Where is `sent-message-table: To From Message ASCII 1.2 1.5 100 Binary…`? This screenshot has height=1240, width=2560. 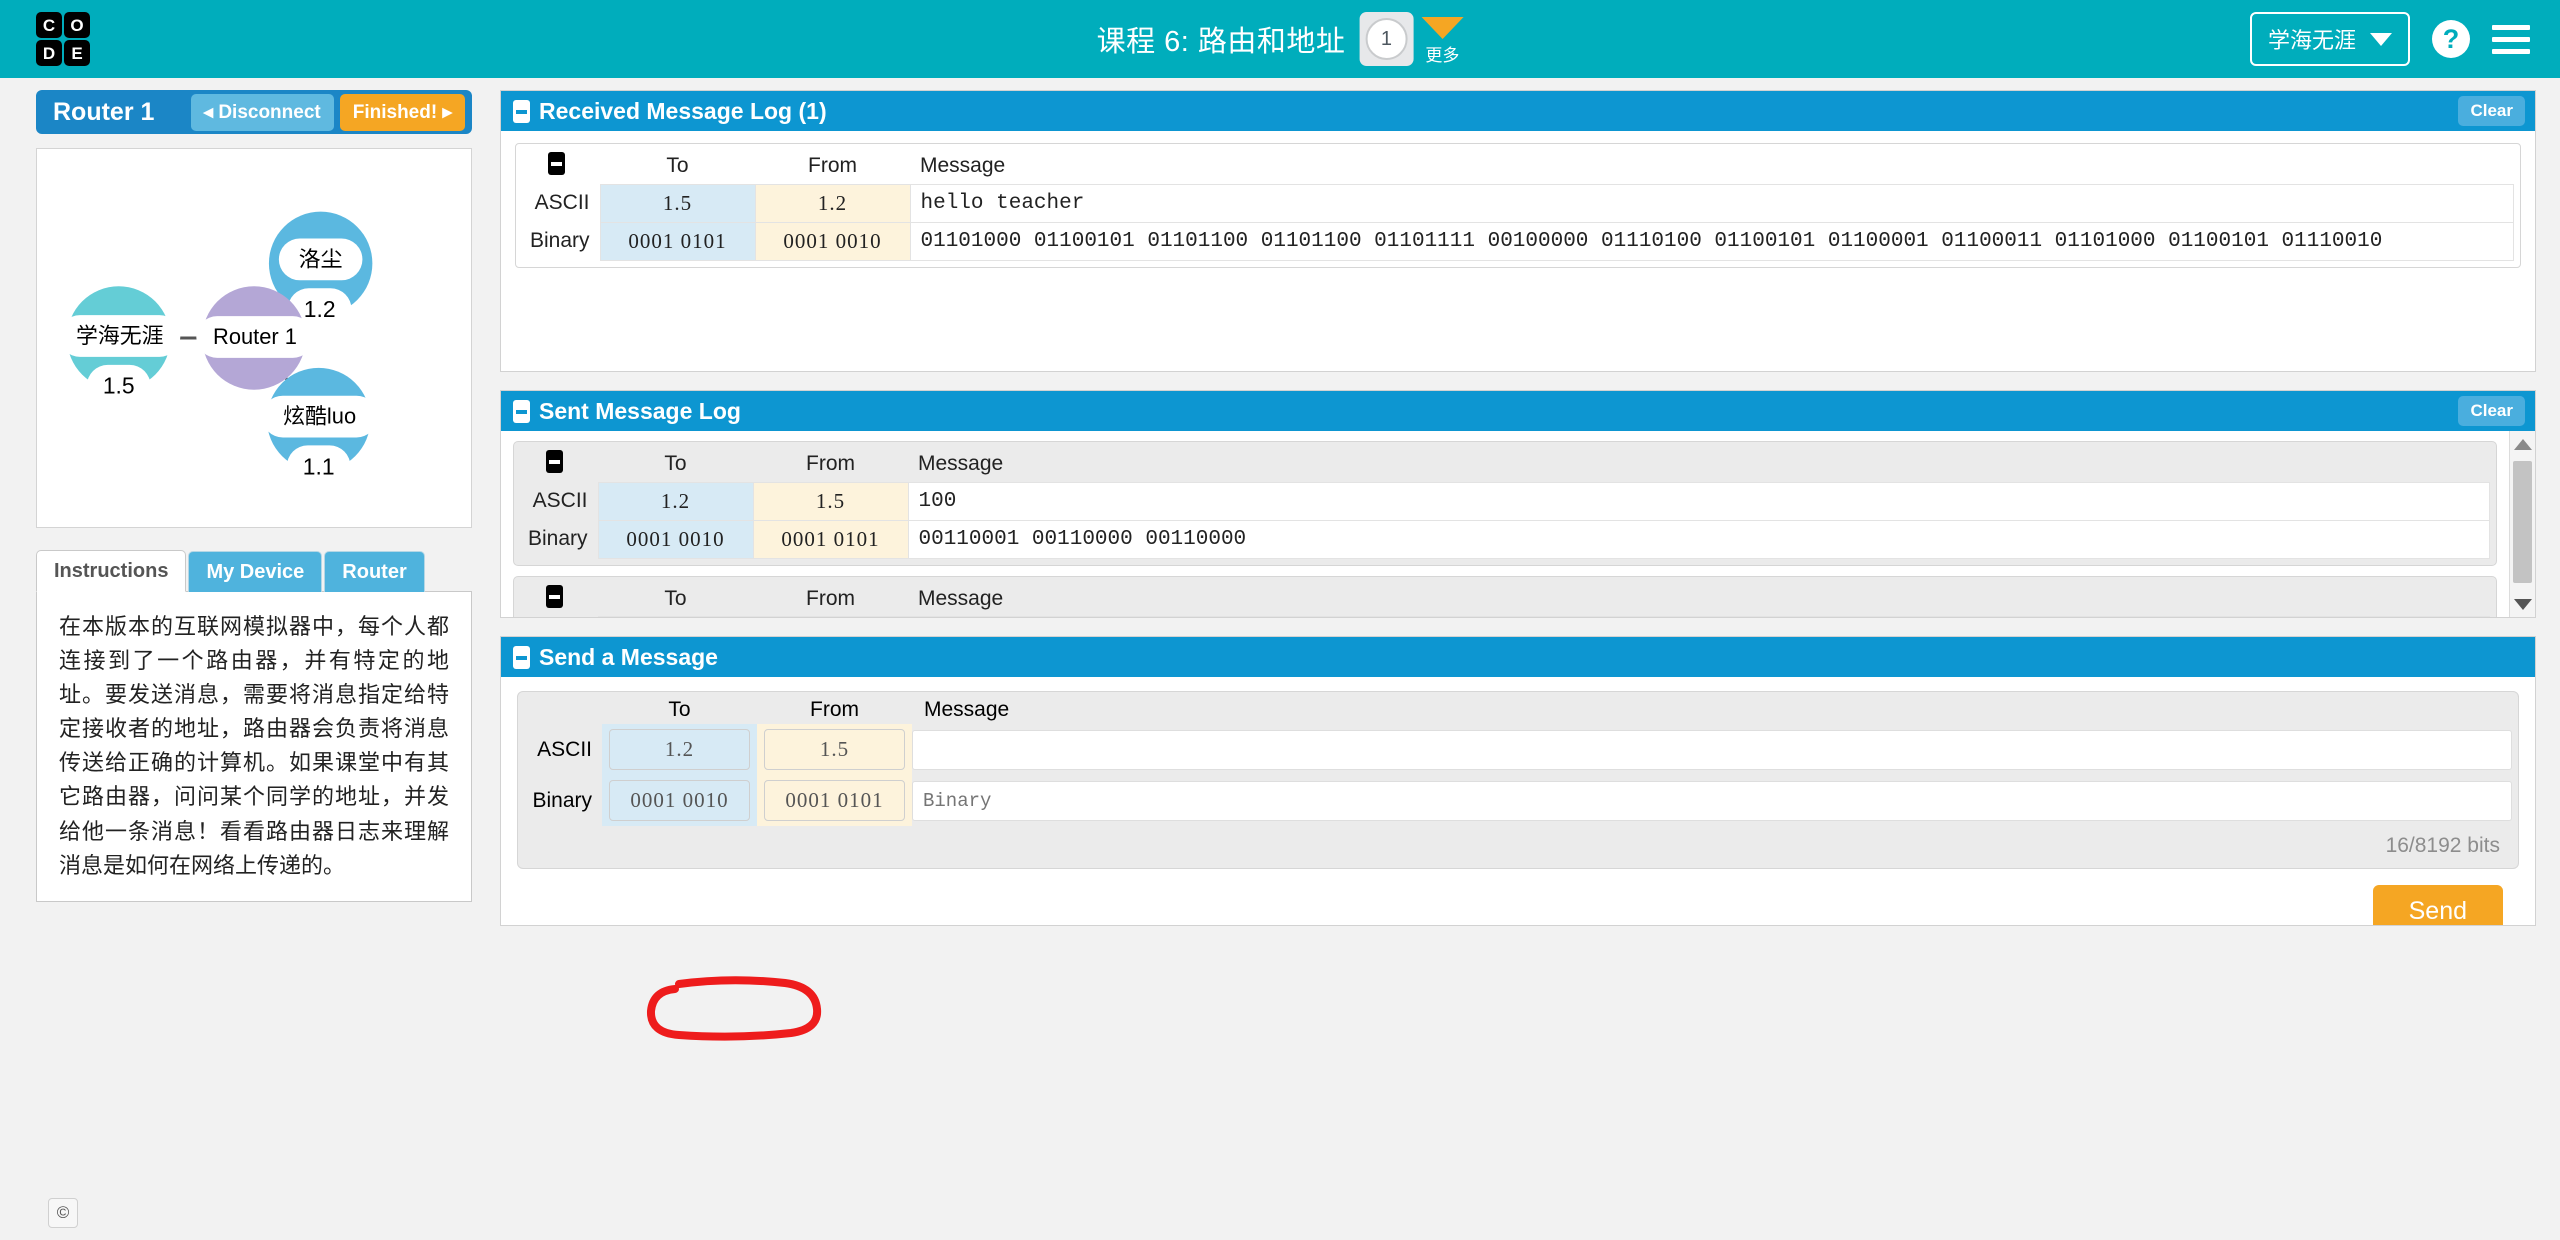 sent-message-table: To From Message ASCII 1.2 1.5 100 Binary… is located at coordinates (1505, 503).